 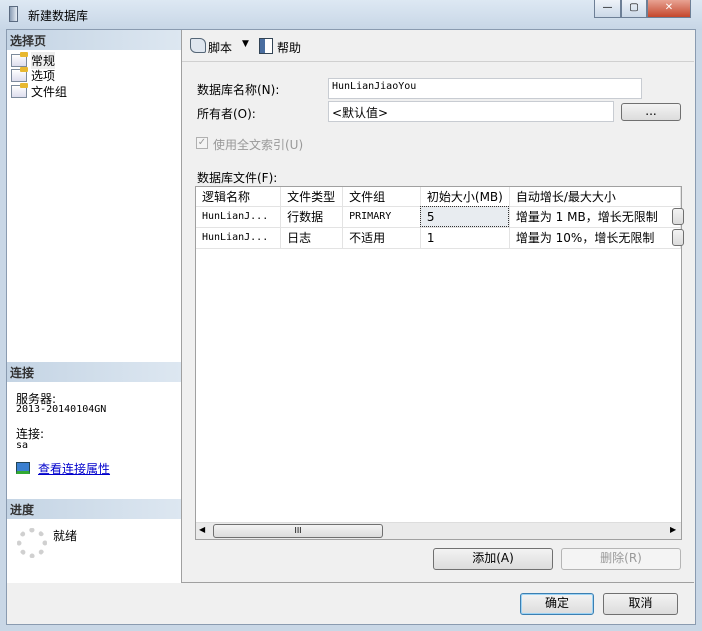 What do you see at coordinates (23, 468) in the screenshot?
I see `connection-properties-icon` at bounding box center [23, 468].